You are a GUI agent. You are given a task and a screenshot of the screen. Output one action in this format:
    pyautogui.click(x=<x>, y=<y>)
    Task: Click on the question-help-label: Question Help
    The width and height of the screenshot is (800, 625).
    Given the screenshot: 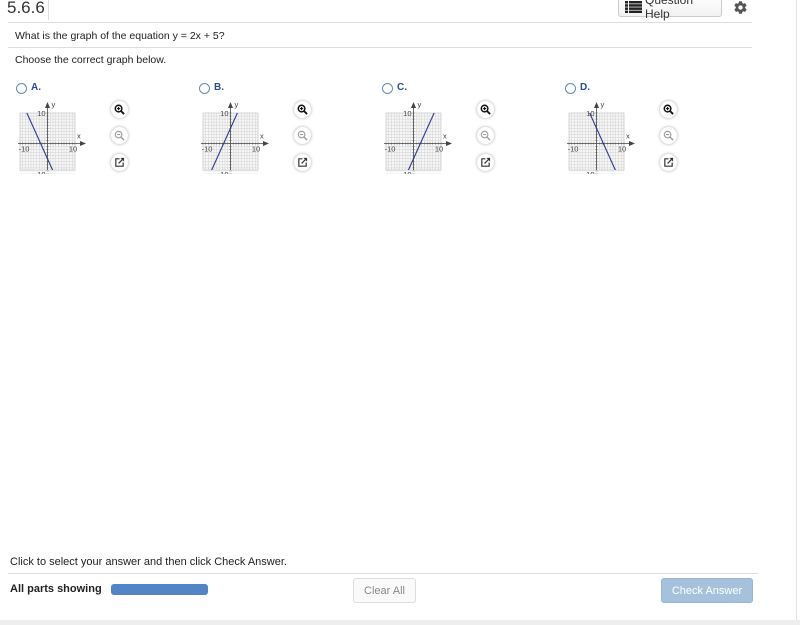 What is the action you would take?
    pyautogui.click(x=668, y=10)
    